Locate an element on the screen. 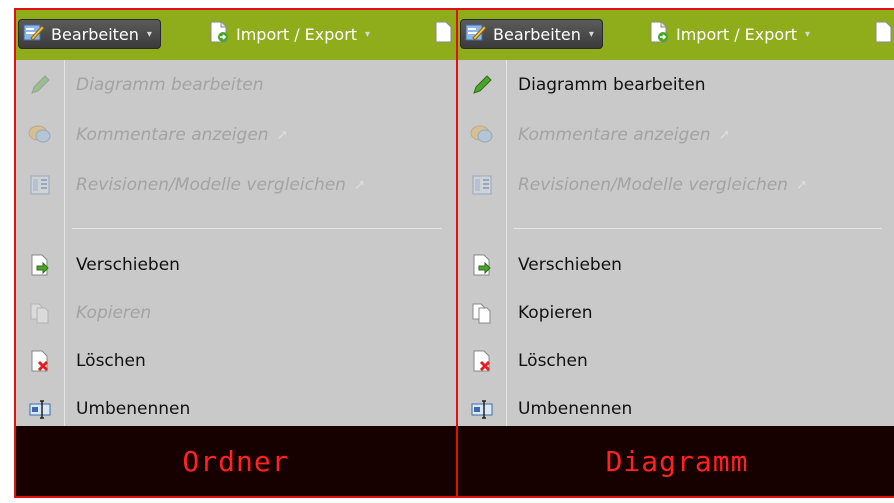 Image resolution: width=894 pixels, height=503 pixels. caption-bar: Ordner is located at coordinates (236, 461).